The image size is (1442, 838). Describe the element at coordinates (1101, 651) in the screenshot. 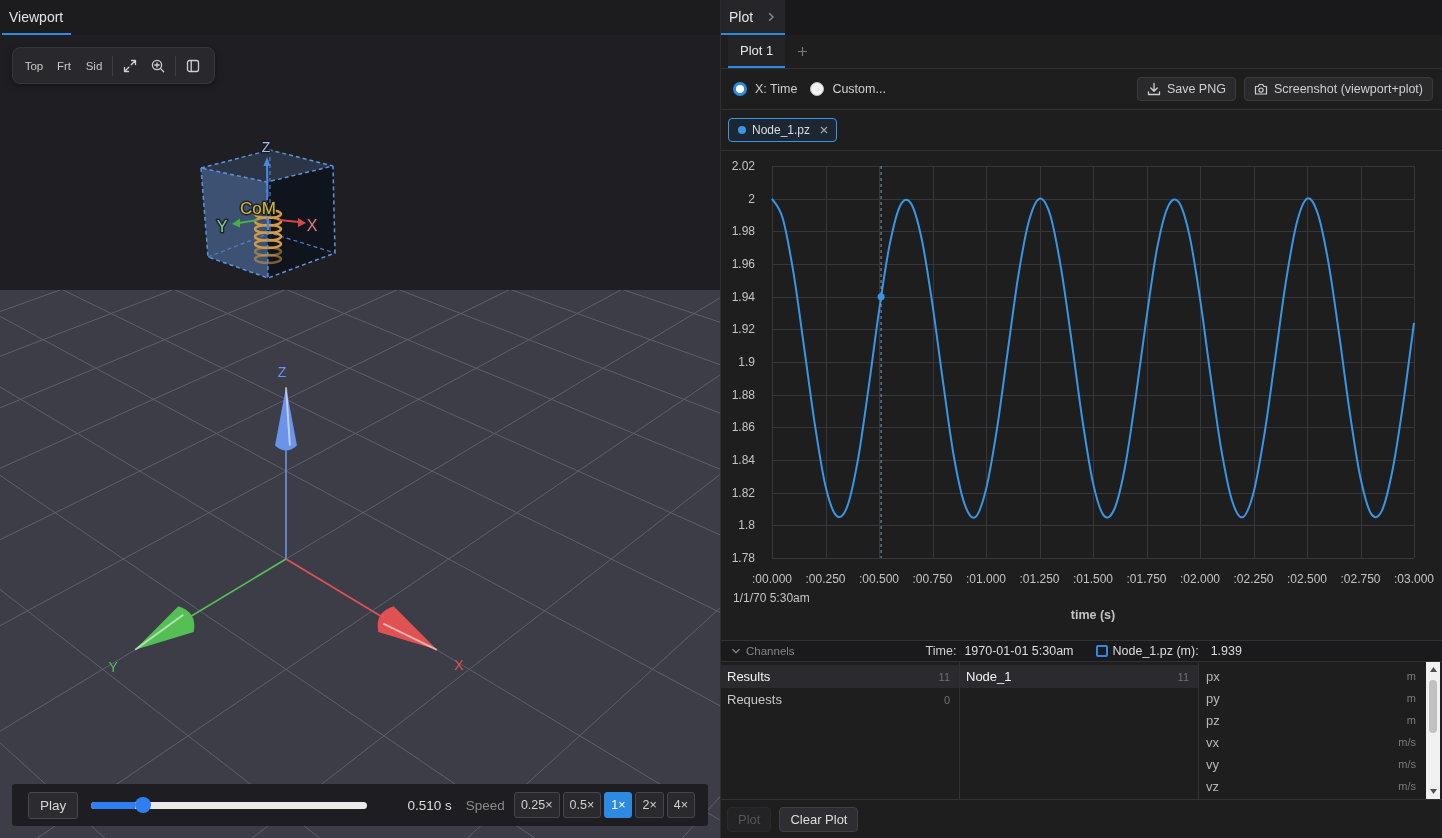

I see `checkbox` at that location.